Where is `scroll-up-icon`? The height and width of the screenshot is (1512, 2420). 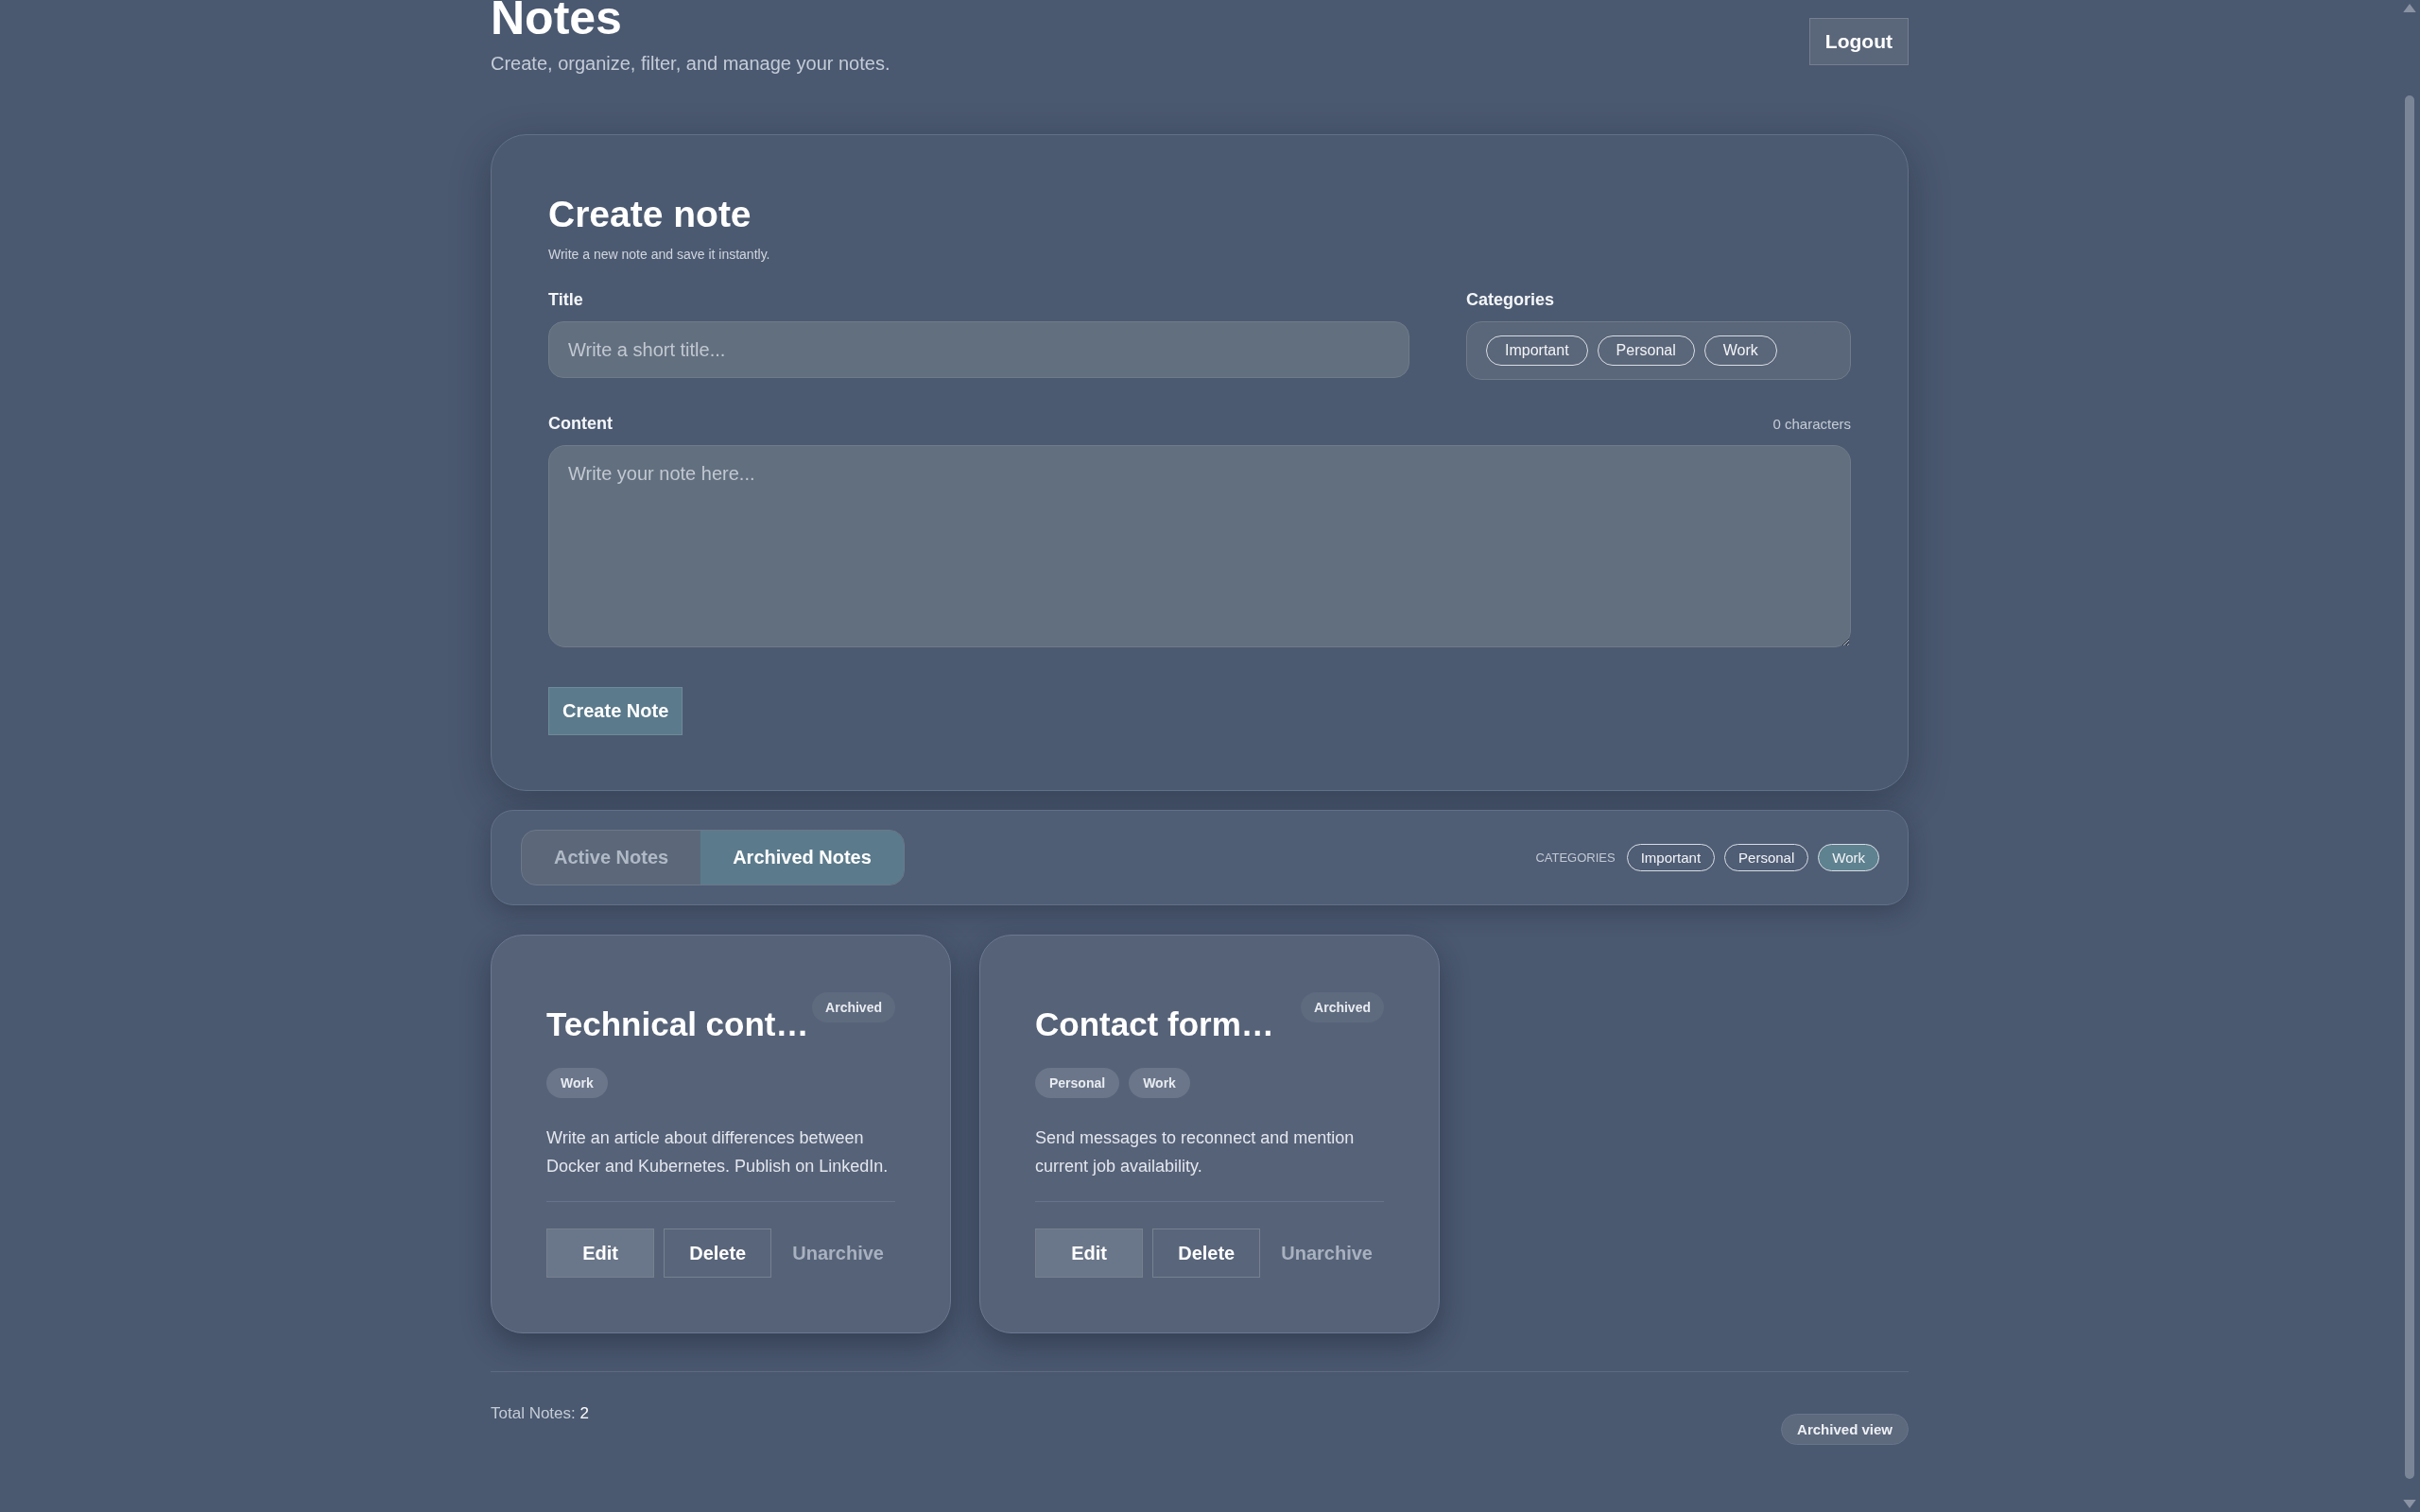 scroll-up-icon is located at coordinates (2409, 8).